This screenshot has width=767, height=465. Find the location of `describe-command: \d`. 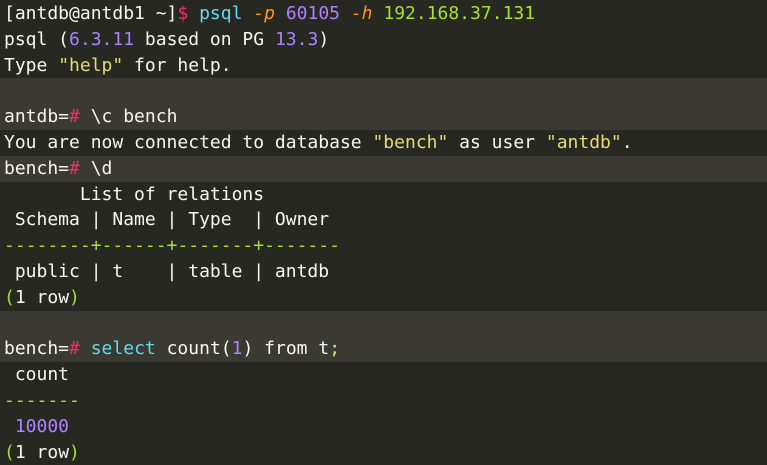

describe-command: \d is located at coordinates (96, 168).